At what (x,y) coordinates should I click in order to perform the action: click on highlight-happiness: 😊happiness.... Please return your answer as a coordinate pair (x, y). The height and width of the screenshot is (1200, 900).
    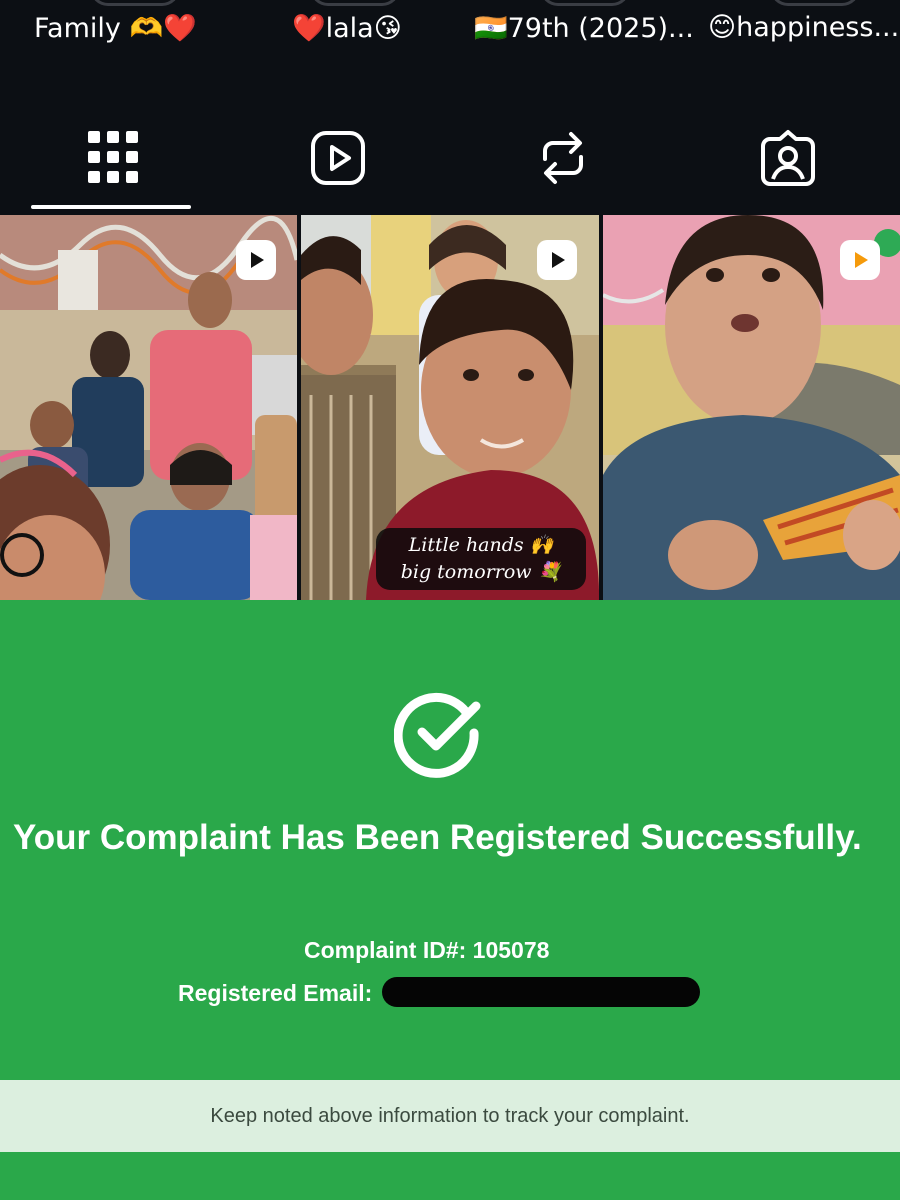
    Looking at the image, I should click on (803, 27).